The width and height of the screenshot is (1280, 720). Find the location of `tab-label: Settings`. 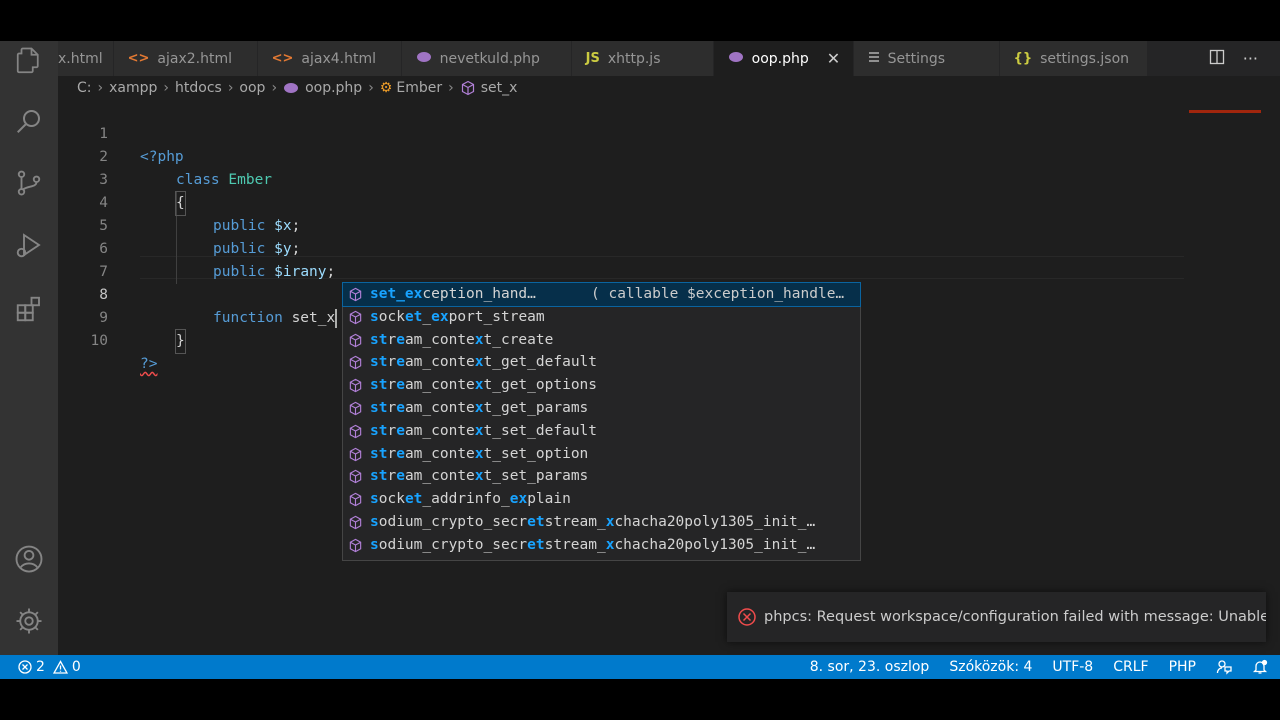

tab-label: Settings is located at coordinates (916, 58).